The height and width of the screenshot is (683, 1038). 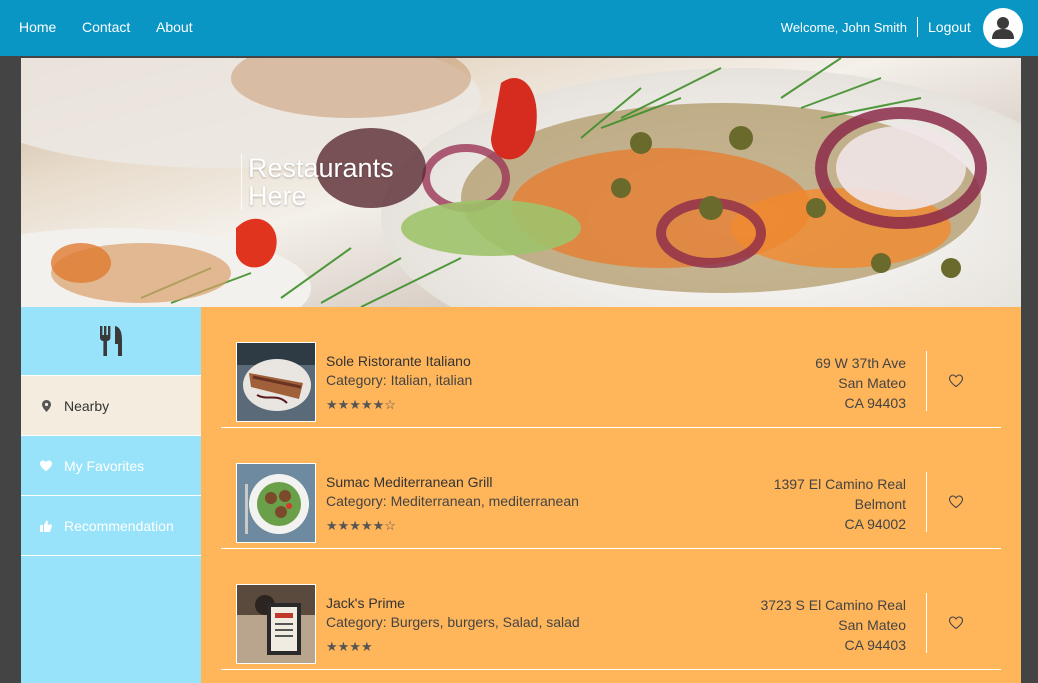 What do you see at coordinates (111, 406) in the screenshot?
I see `sidebar-item-nearby: Nearby` at bounding box center [111, 406].